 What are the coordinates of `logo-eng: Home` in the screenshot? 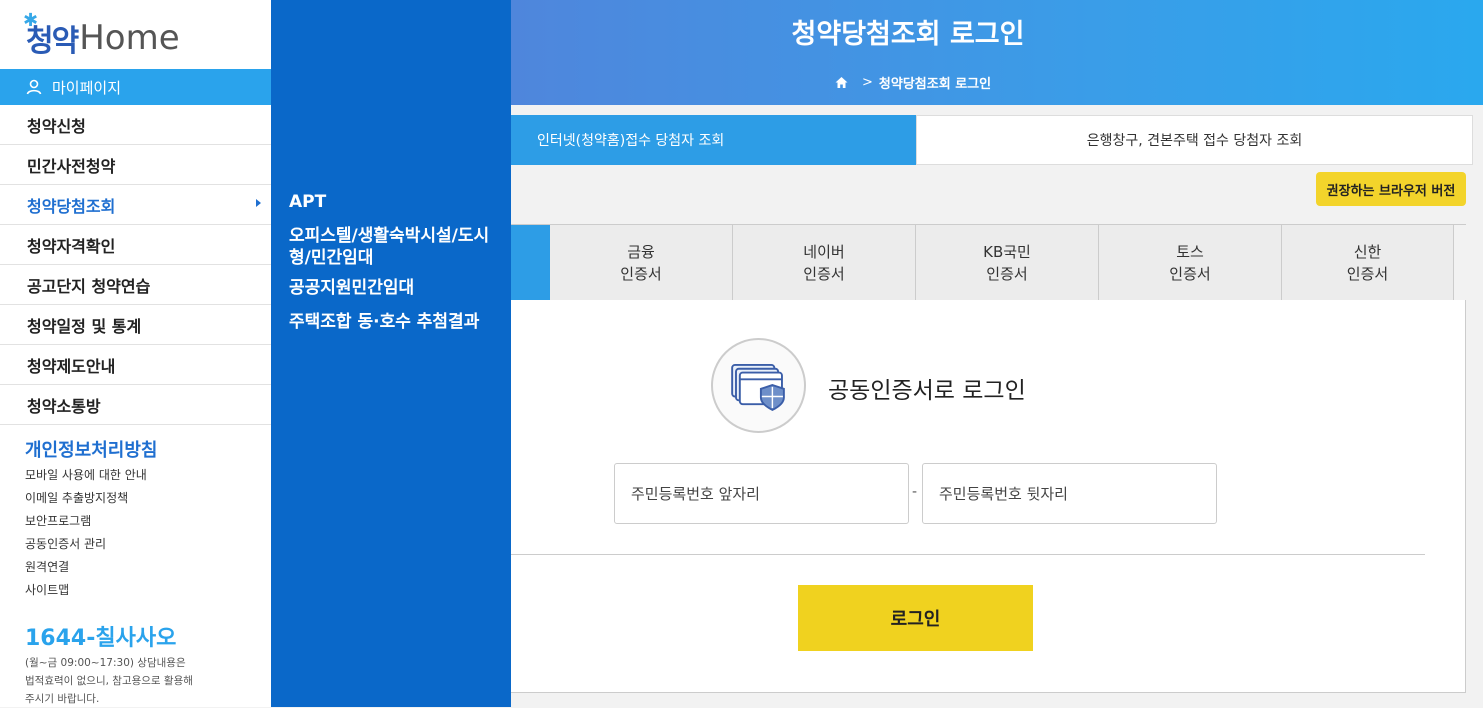 It's located at (129, 38).